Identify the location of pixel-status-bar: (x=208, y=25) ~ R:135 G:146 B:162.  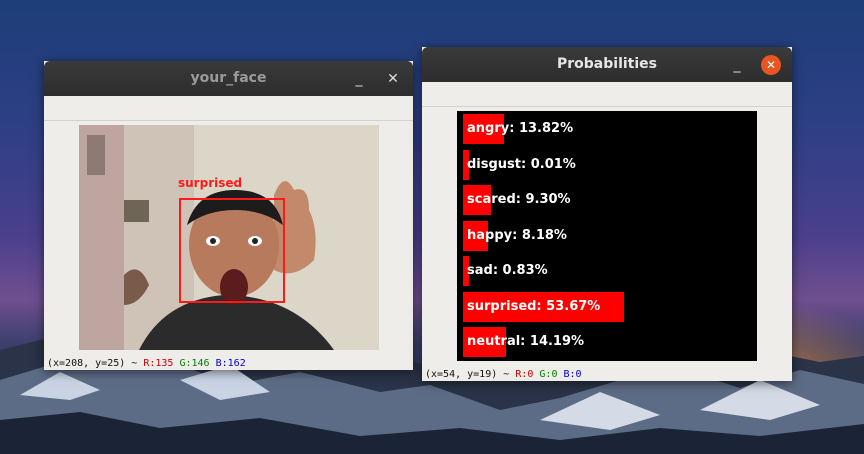
(146, 363).